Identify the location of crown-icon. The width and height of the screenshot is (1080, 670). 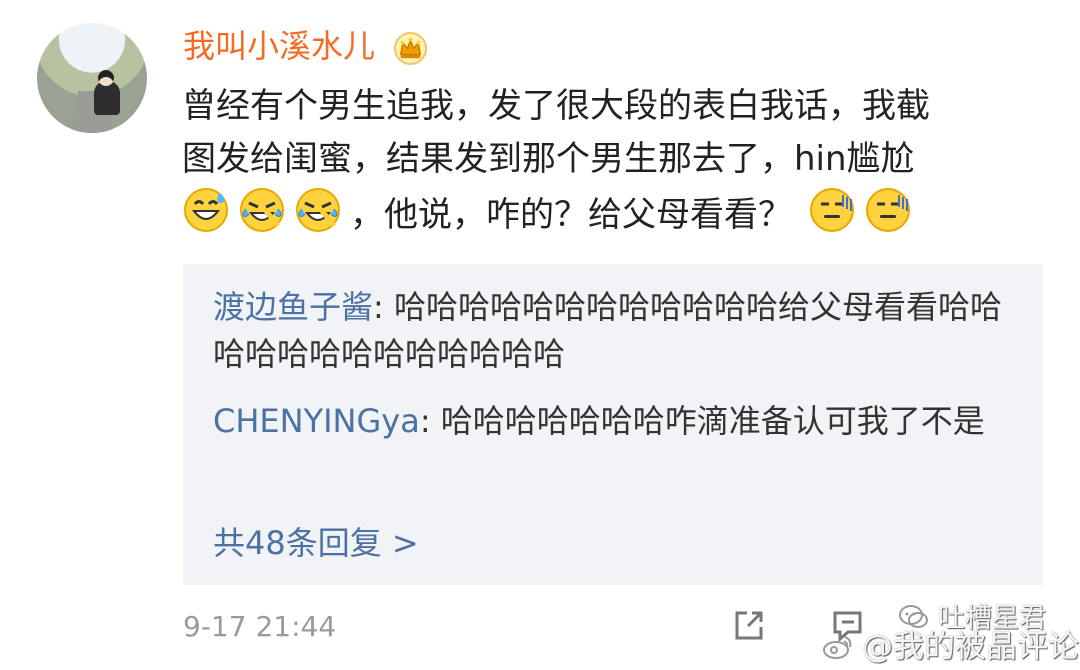
(411, 48).